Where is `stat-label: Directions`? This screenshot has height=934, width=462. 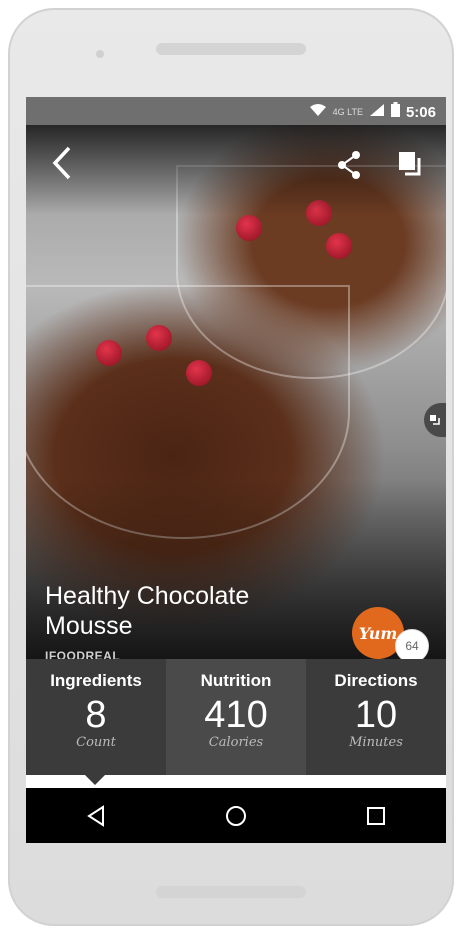
stat-label: Directions is located at coordinates (376, 680).